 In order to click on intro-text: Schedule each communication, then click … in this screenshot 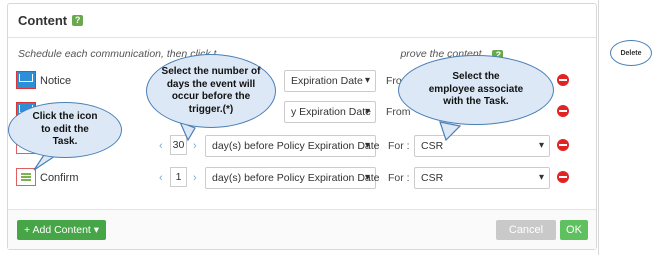, I will do `click(261, 54)`.